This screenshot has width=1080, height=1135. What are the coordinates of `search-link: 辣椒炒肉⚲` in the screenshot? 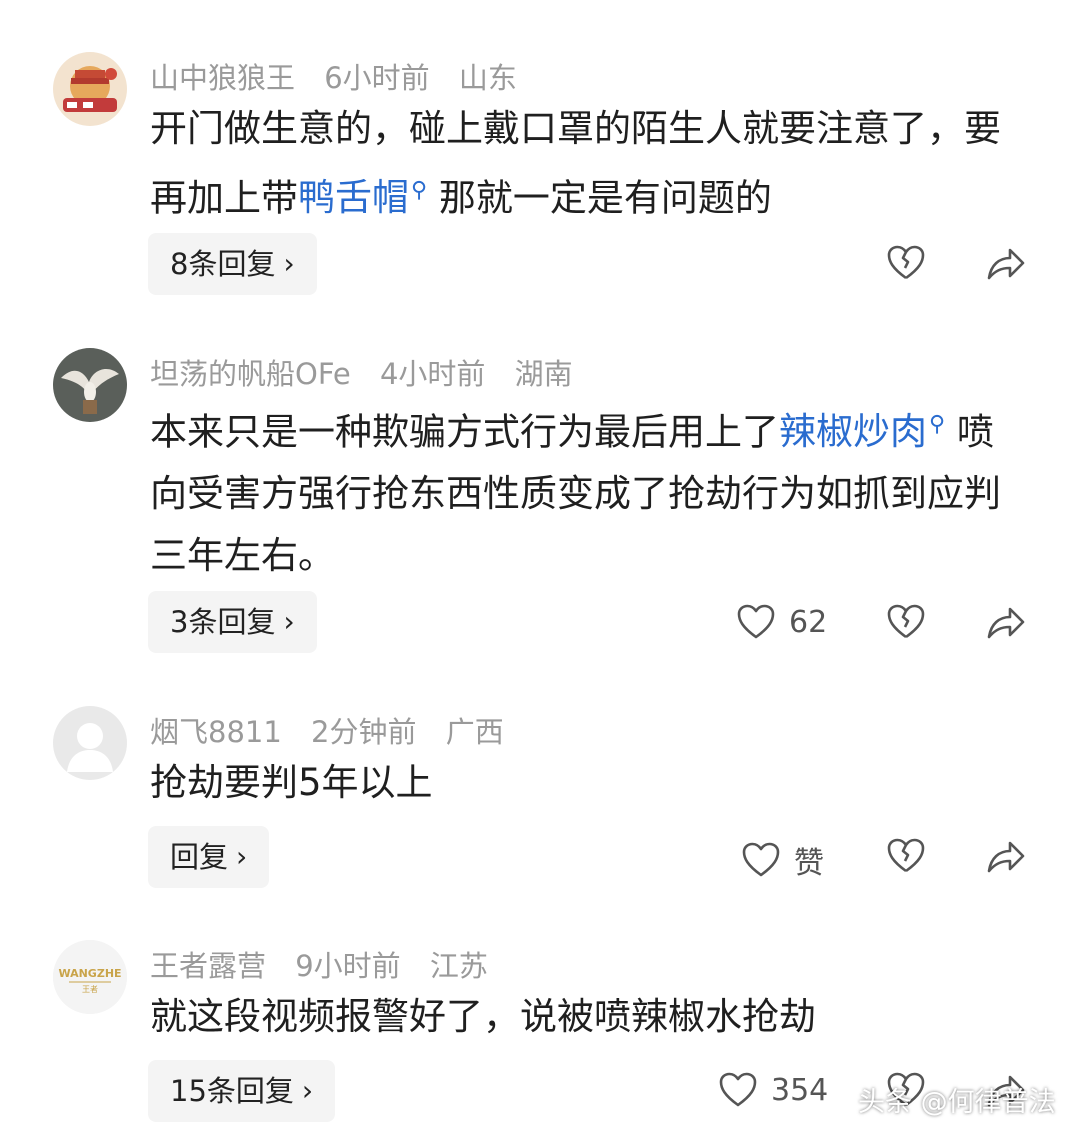 It's located at (862, 431).